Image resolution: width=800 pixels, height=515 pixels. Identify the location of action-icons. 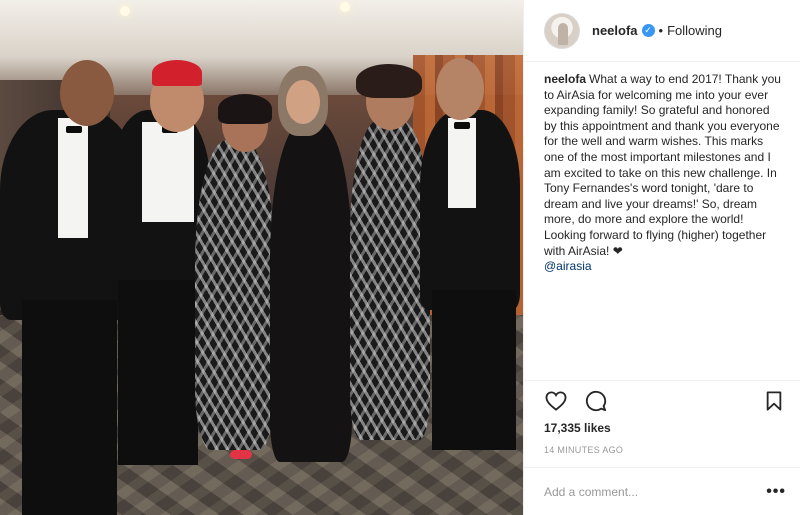
(665, 401).